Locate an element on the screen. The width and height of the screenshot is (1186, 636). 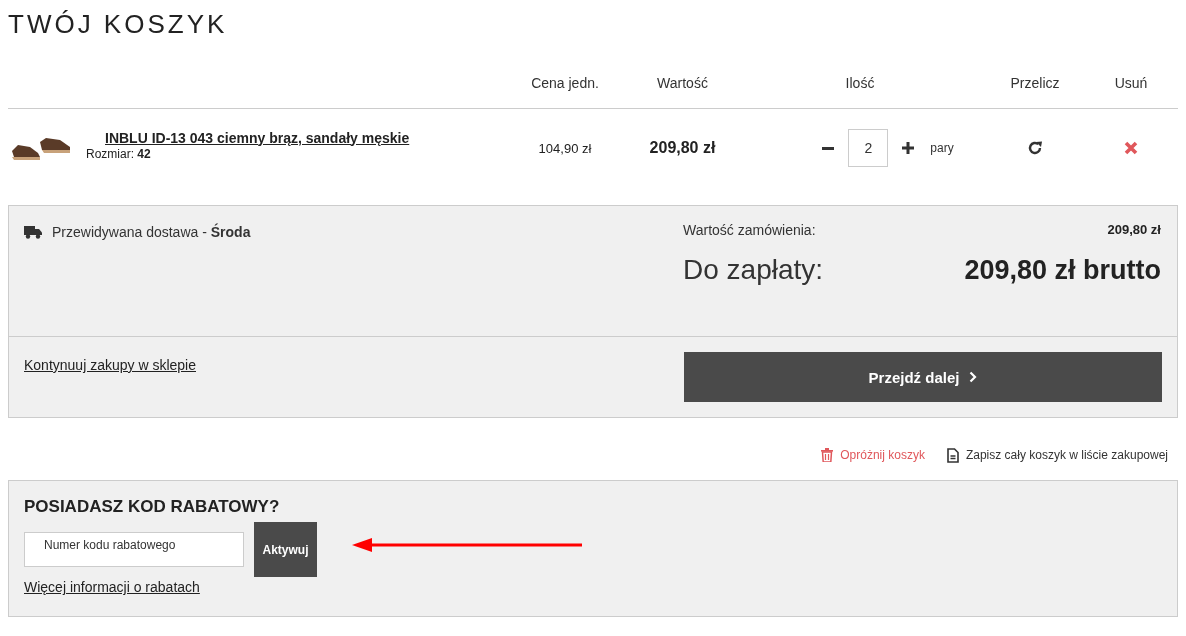
trash-icon is located at coordinates (827, 455).